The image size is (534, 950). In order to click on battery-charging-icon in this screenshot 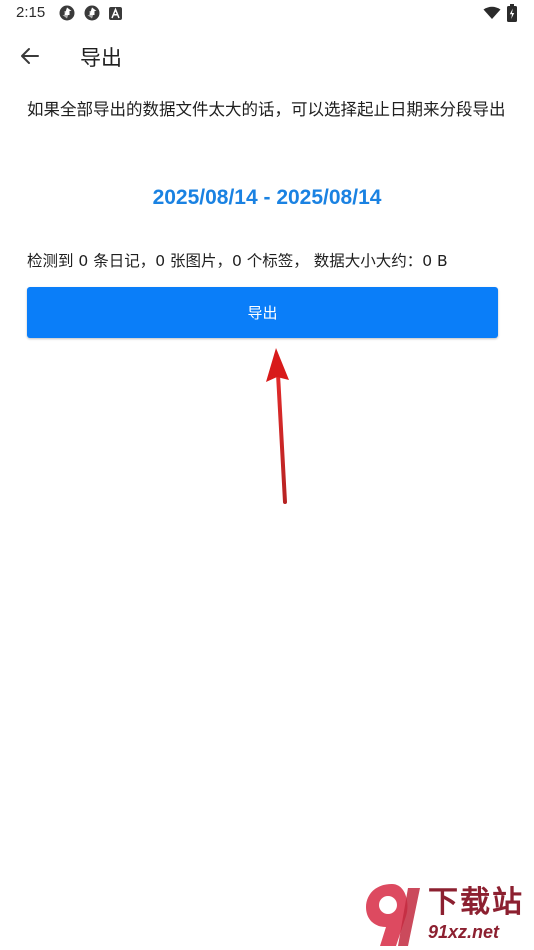, I will do `click(512, 13)`.